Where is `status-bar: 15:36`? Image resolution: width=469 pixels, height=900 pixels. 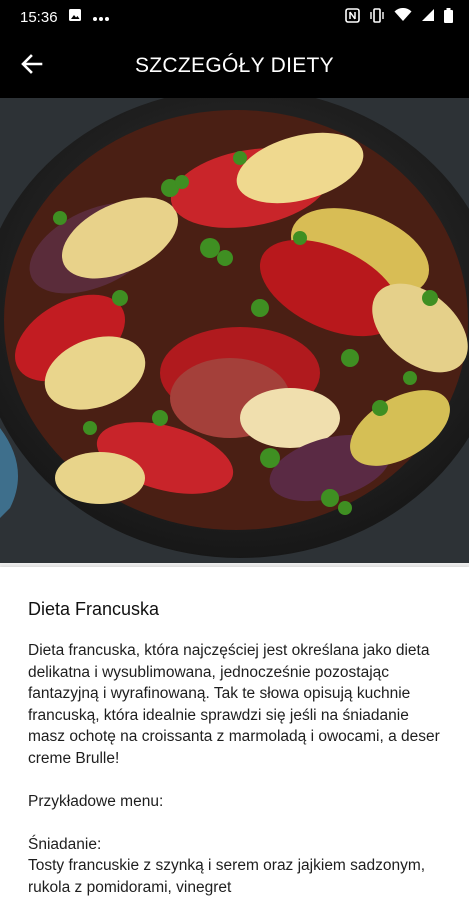 status-bar: 15:36 is located at coordinates (234, 17).